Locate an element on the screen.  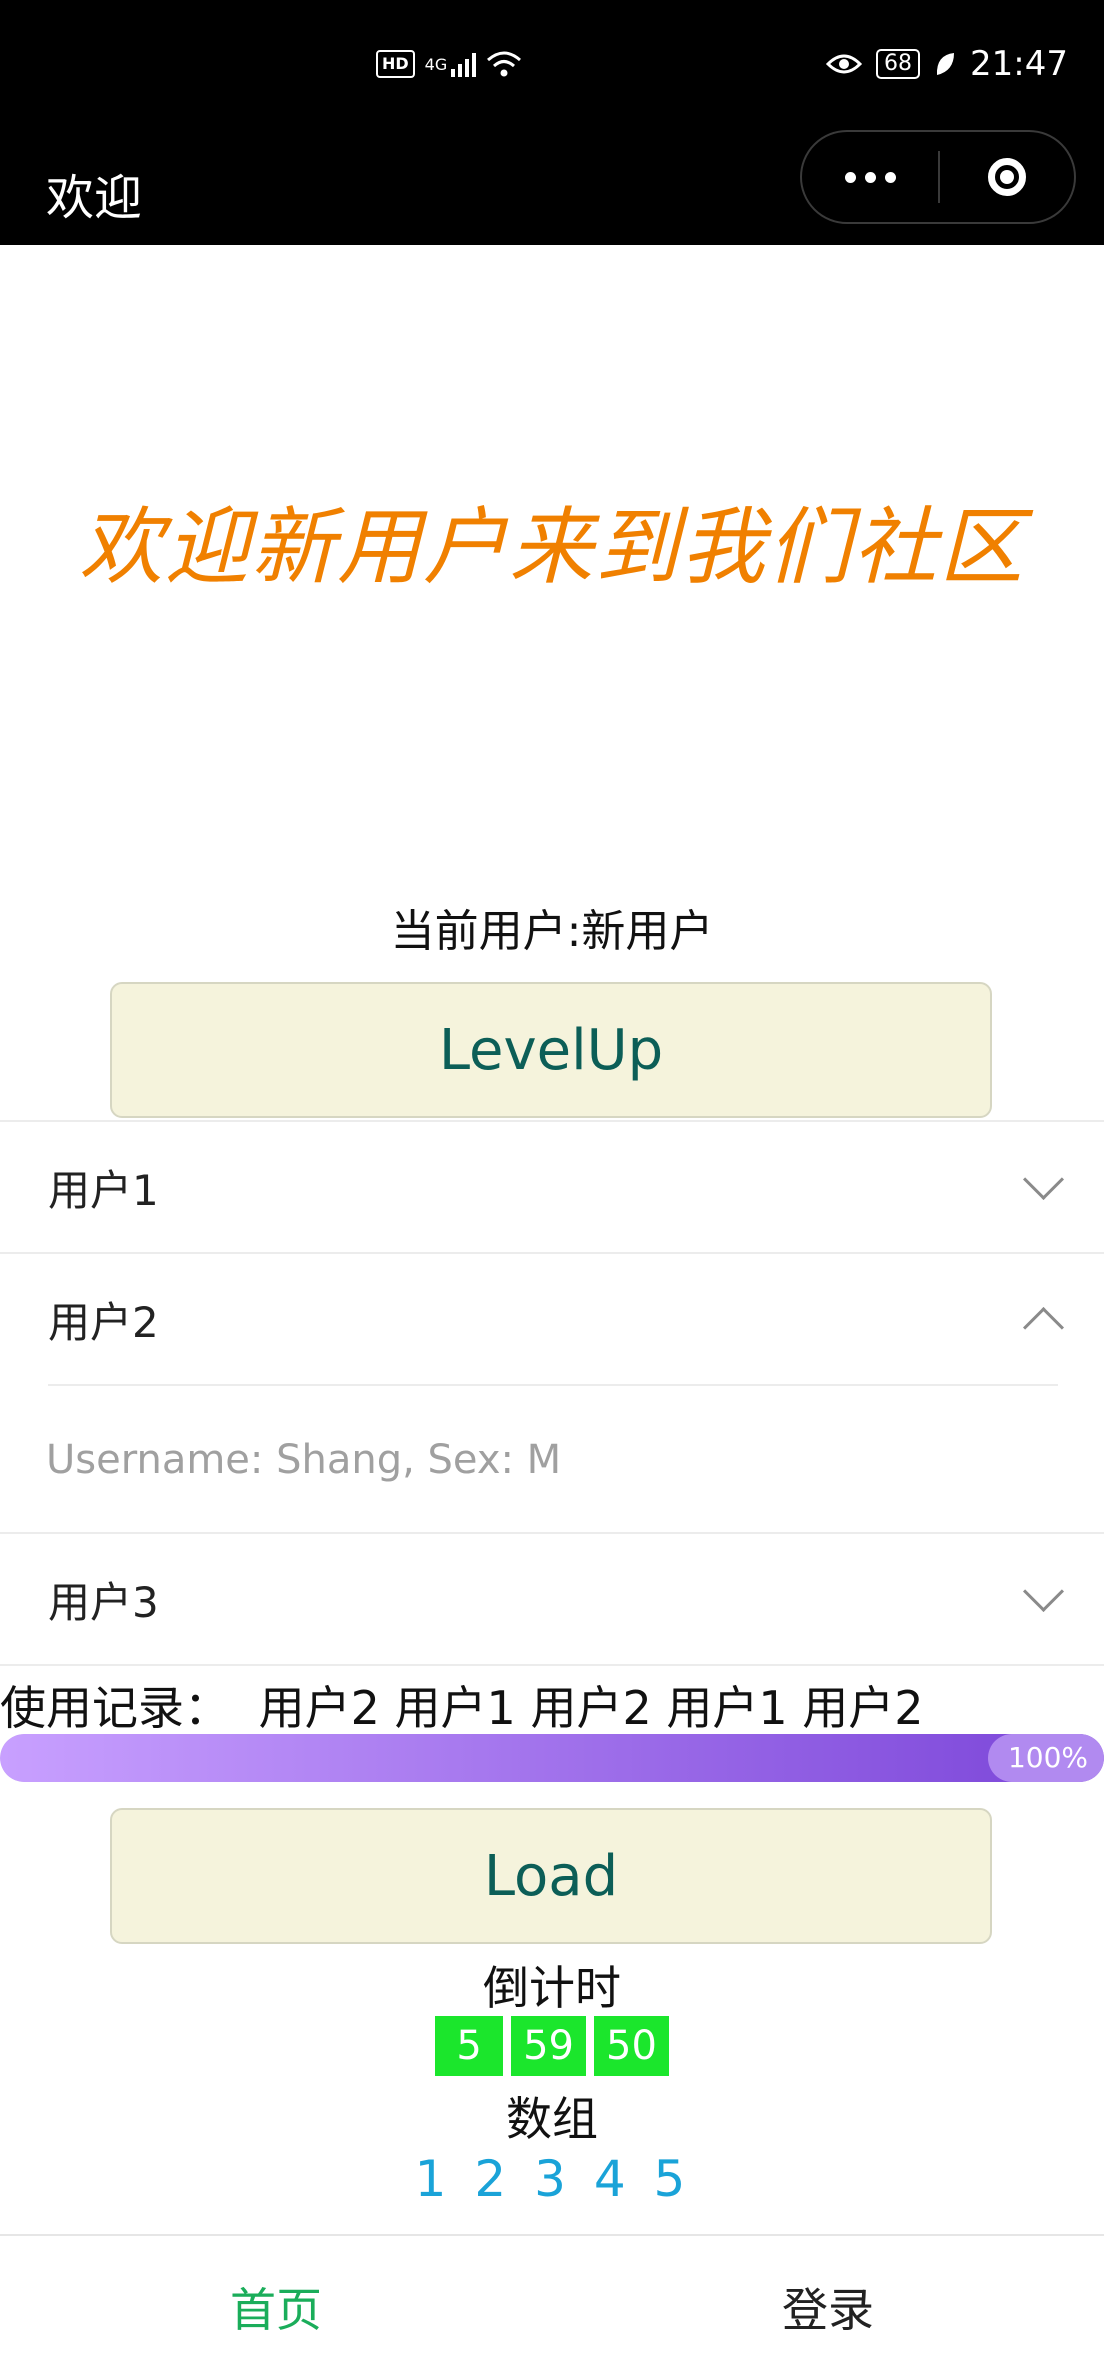
collapse-header-user1: 用户1 is located at coordinates (552, 1187).